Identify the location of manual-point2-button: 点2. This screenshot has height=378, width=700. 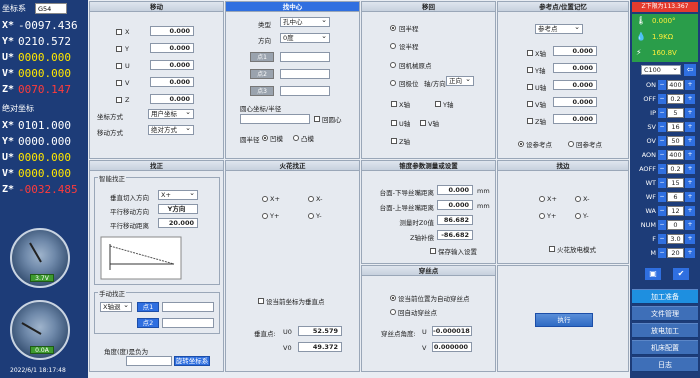
(148, 323).